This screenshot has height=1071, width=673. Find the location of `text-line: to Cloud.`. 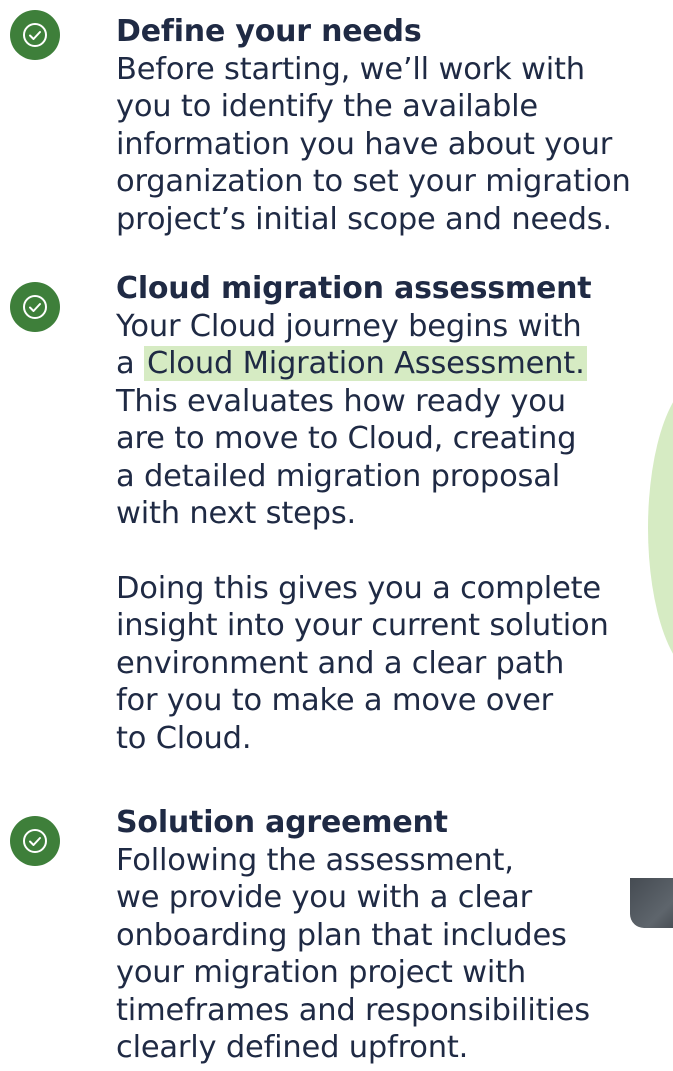

text-line: to Cloud. is located at coordinates (184, 738).